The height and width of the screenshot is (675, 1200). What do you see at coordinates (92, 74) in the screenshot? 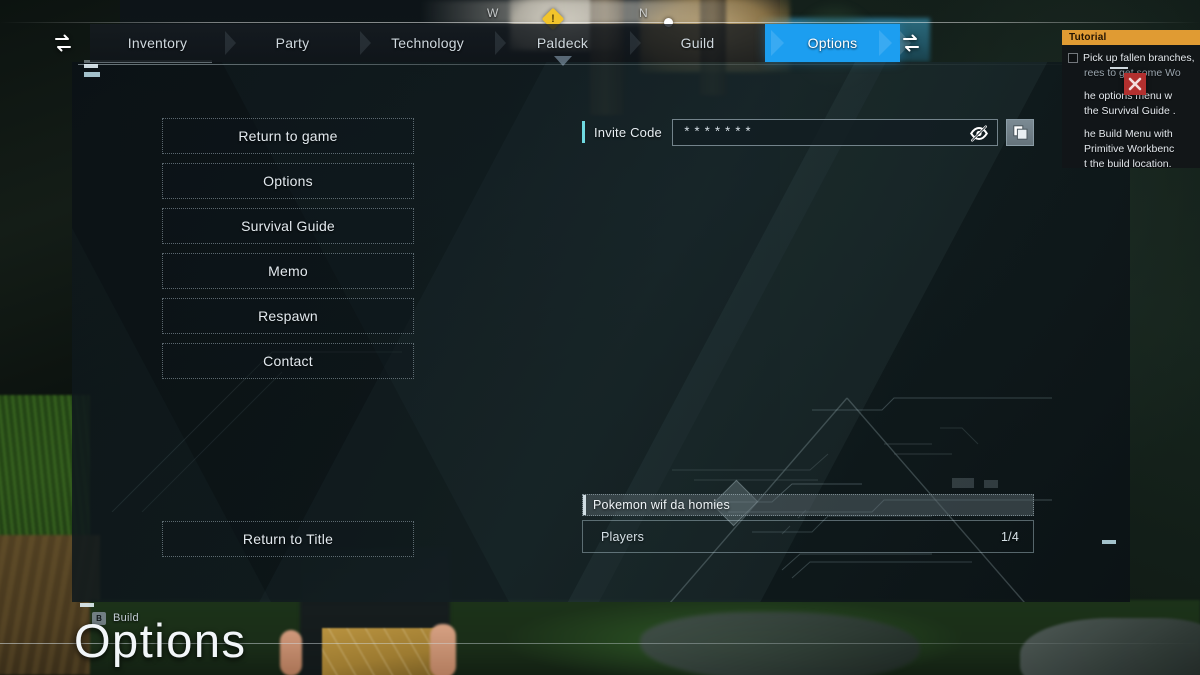
I see `panel-tick-top-left` at bounding box center [92, 74].